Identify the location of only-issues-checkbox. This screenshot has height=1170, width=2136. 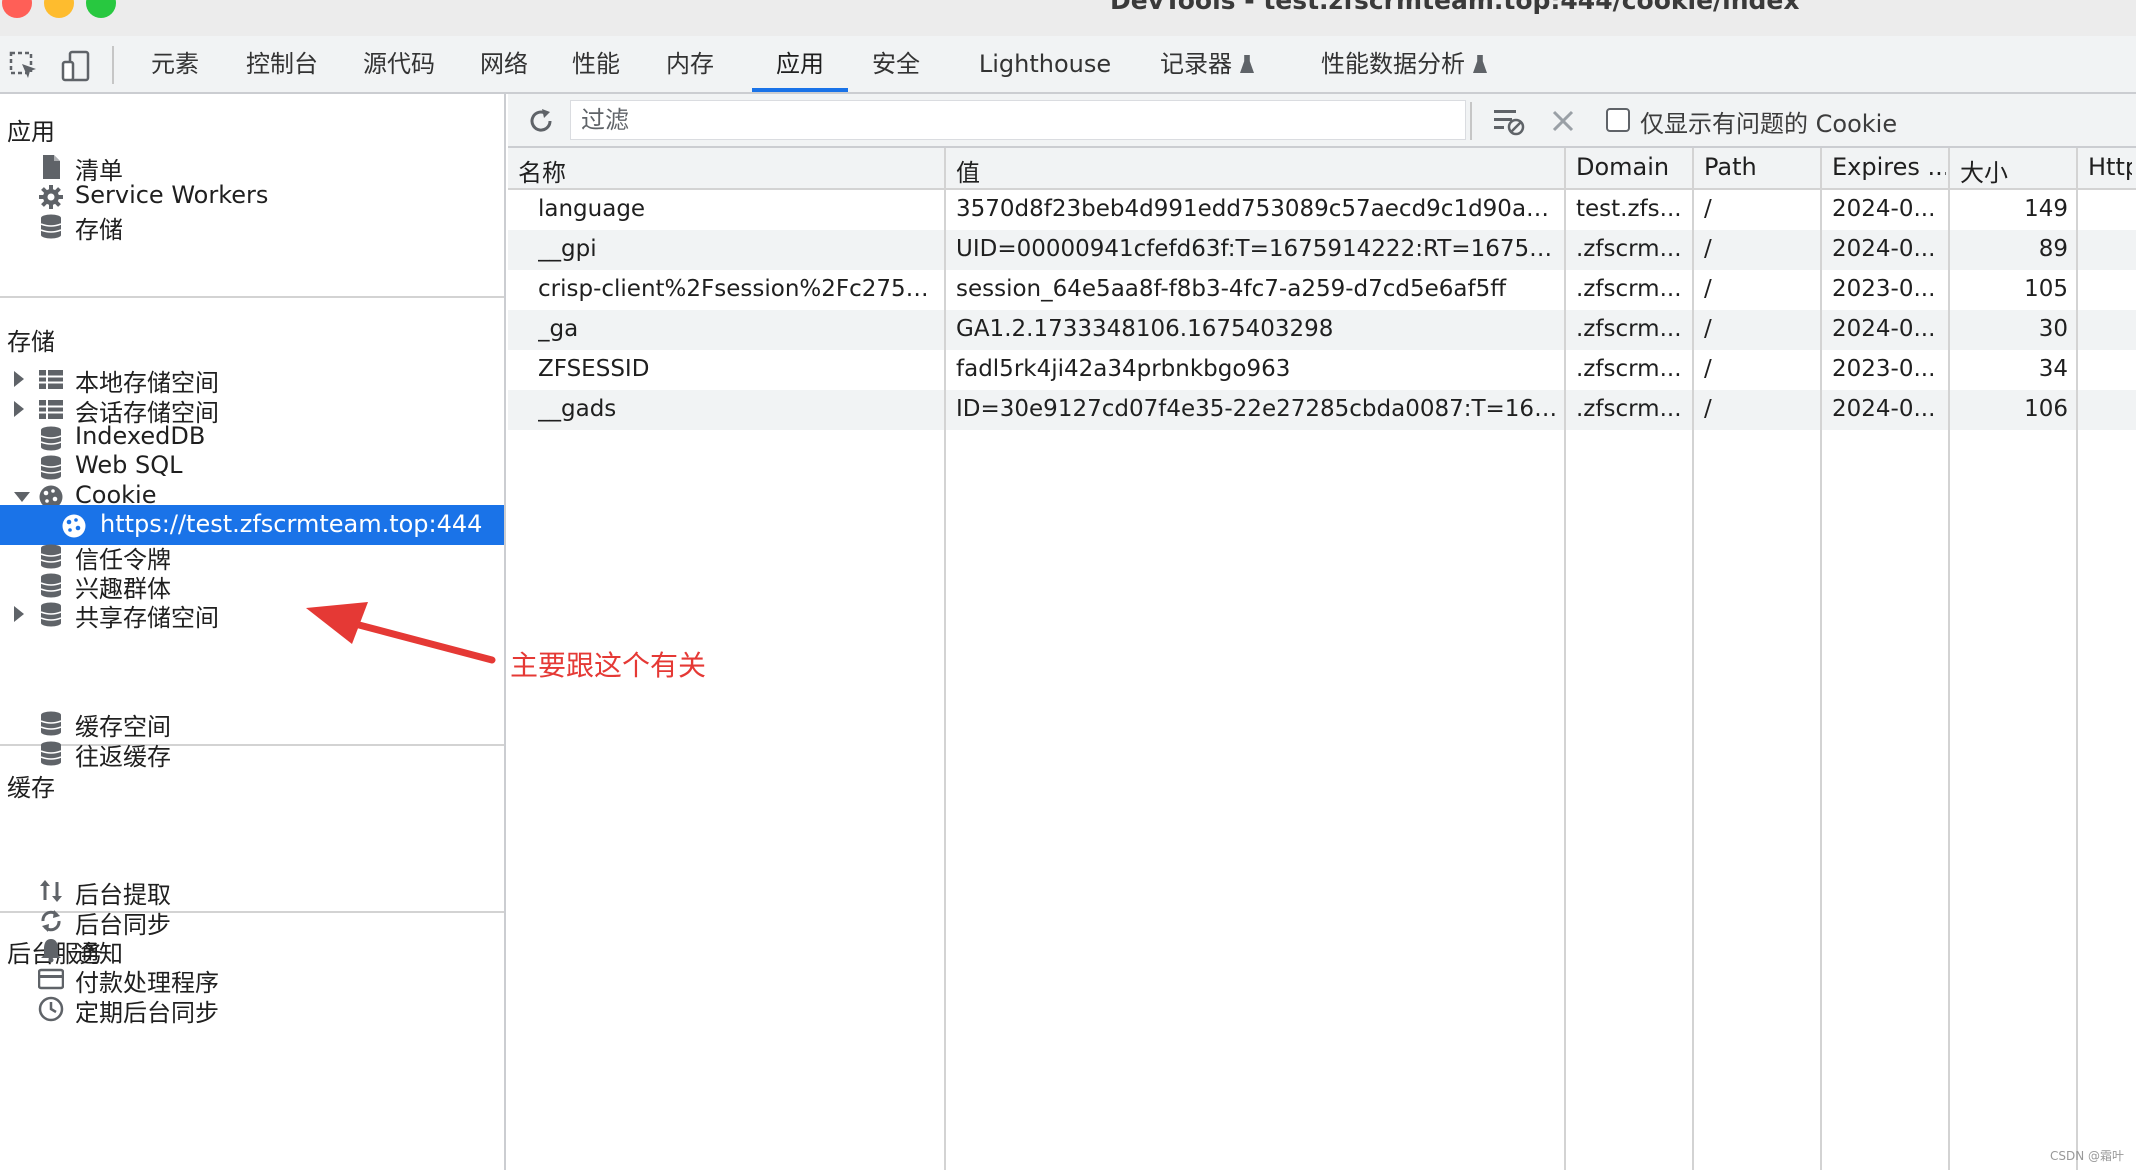
(1618, 120).